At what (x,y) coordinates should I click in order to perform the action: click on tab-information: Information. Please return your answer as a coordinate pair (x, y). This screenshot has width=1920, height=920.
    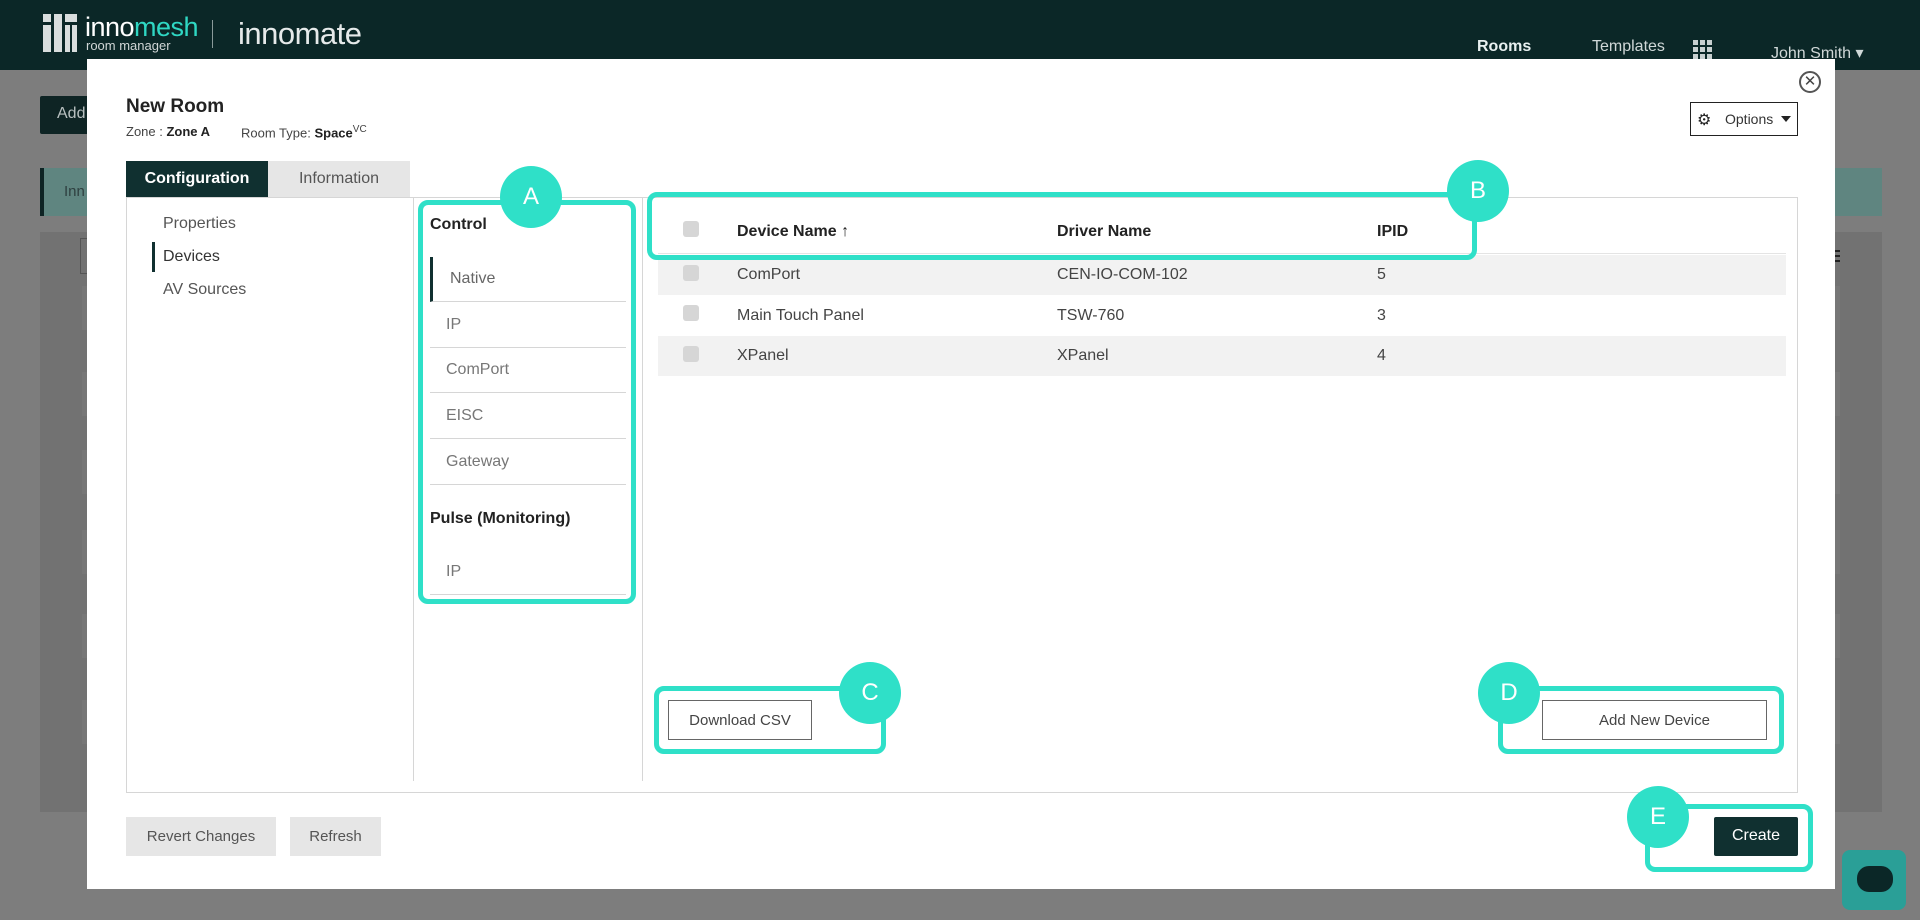
    Looking at the image, I should click on (339, 179).